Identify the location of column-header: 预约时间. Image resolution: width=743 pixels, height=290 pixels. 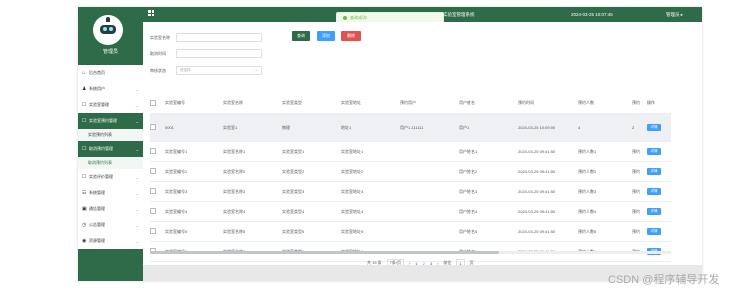
(526, 102).